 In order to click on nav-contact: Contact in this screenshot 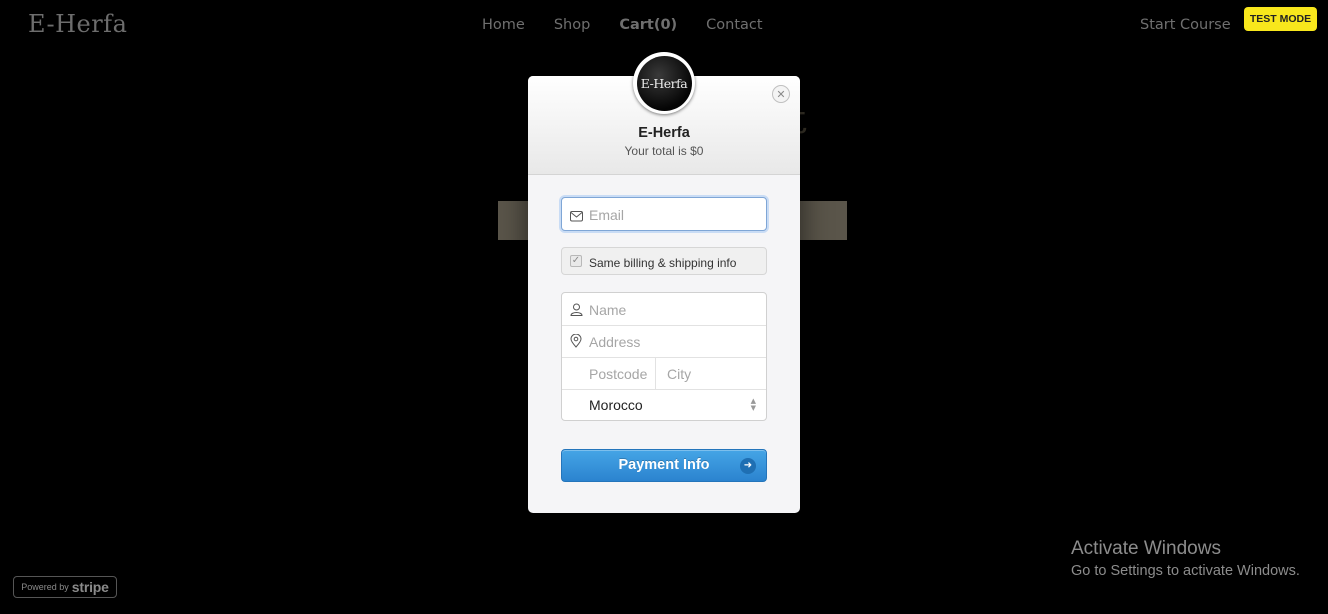, I will do `click(734, 25)`.